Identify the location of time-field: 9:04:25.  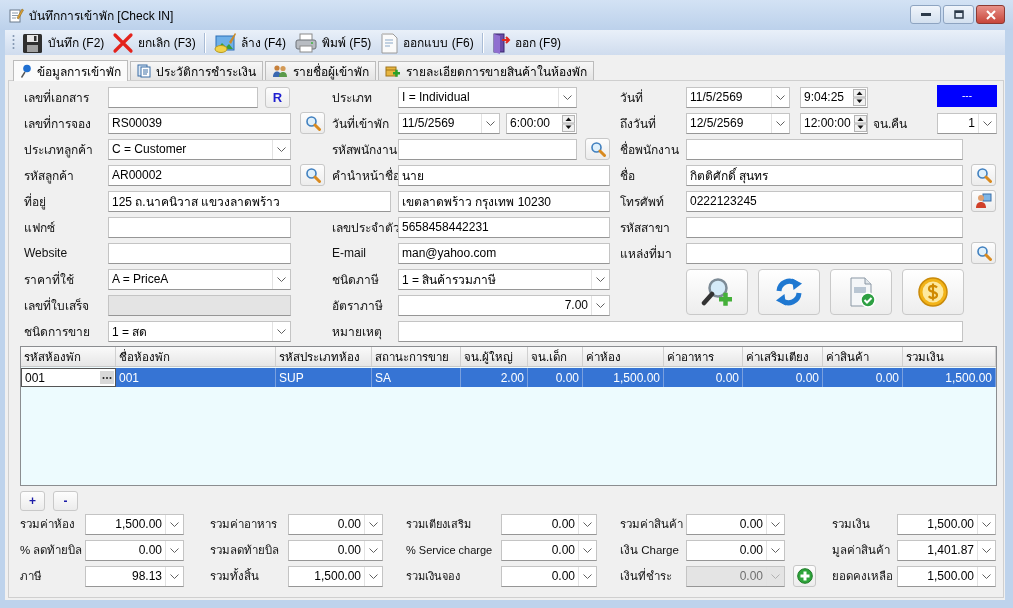
(834, 97).